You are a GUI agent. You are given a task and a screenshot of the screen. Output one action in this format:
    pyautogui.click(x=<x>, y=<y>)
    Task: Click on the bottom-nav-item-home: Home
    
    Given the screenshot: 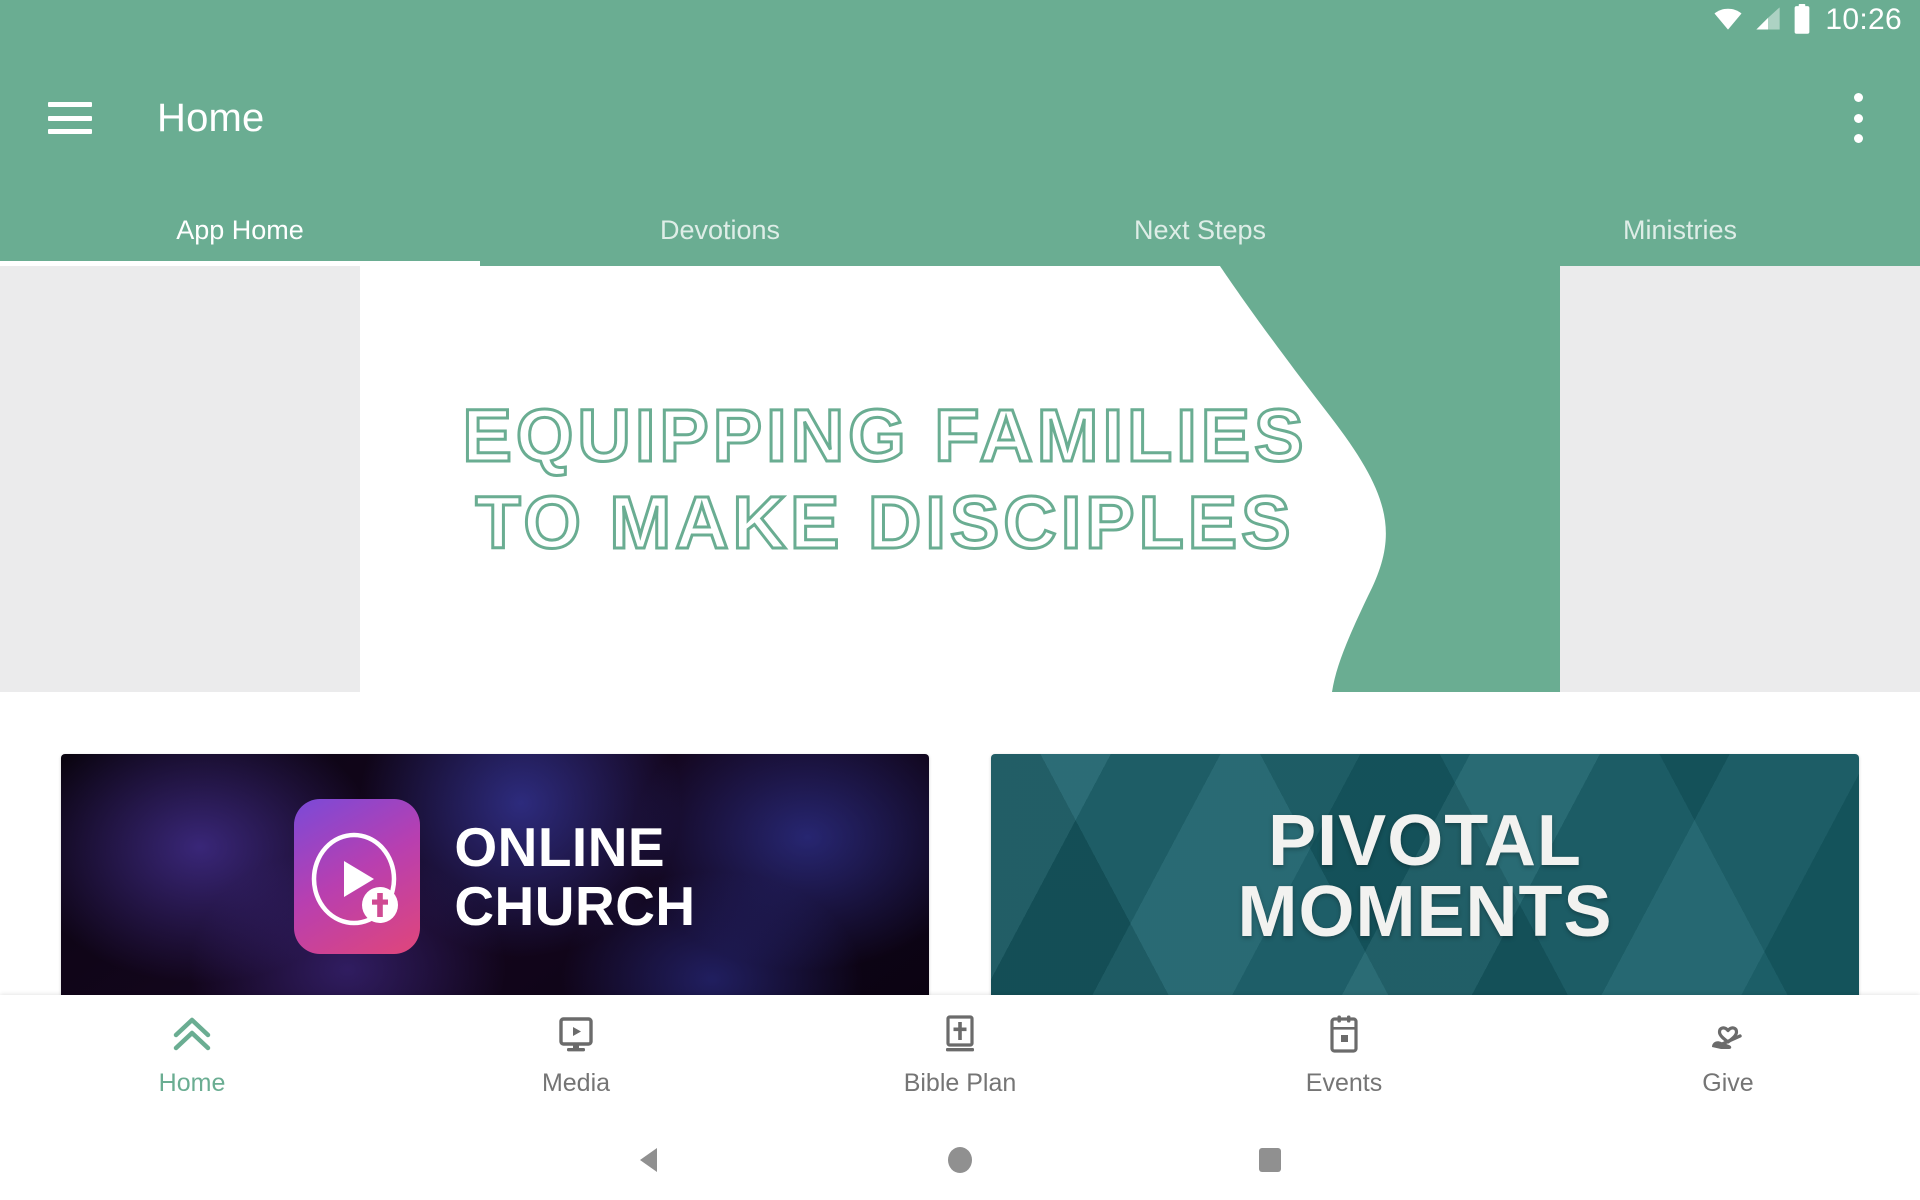 What is the action you would take?
    pyautogui.click(x=192, y=1055)
    